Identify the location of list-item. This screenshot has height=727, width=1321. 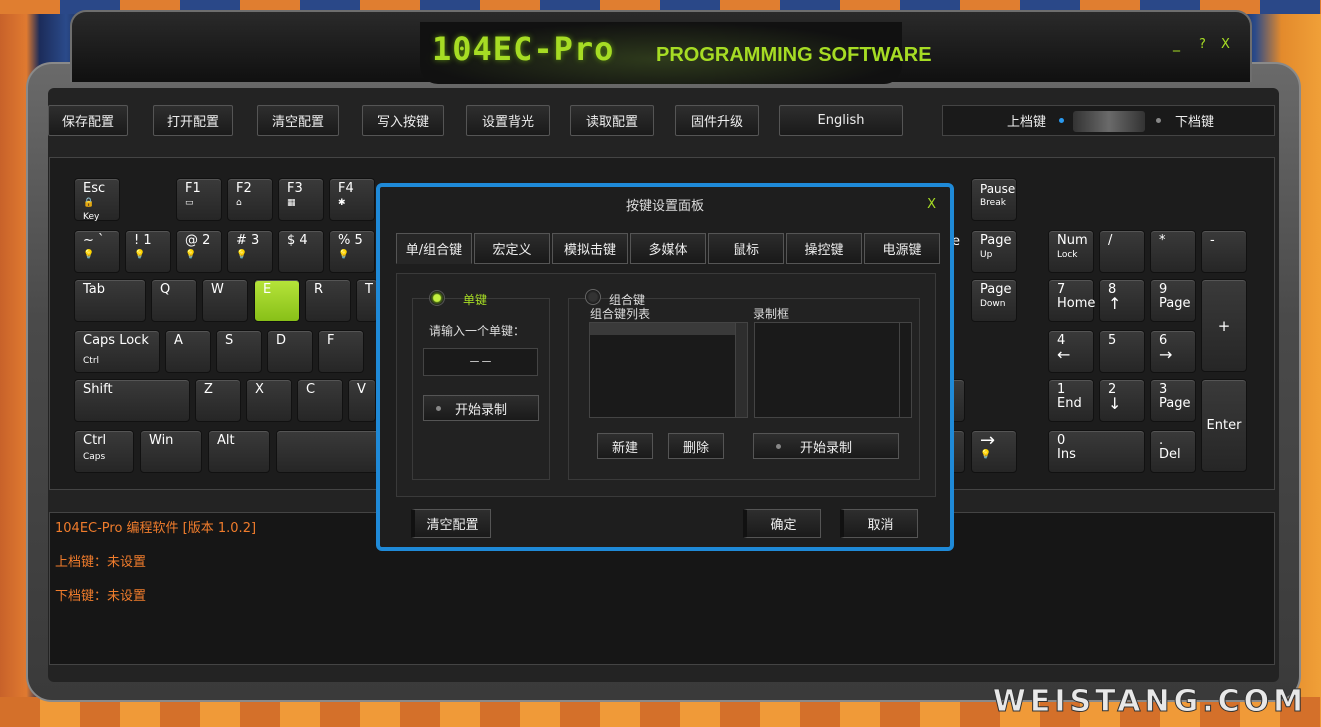
(662, 329).